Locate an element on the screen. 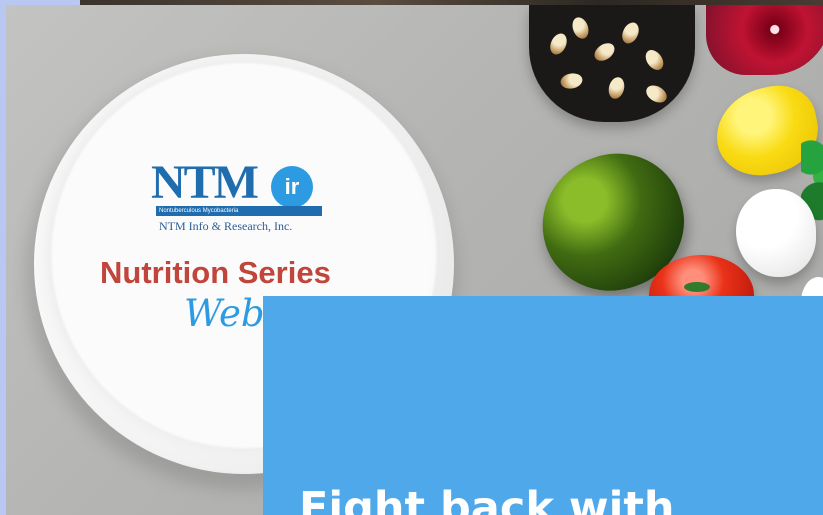 This screenshot has width=823, height=515. nut-bowl-image is located at coordinates (612, 63).